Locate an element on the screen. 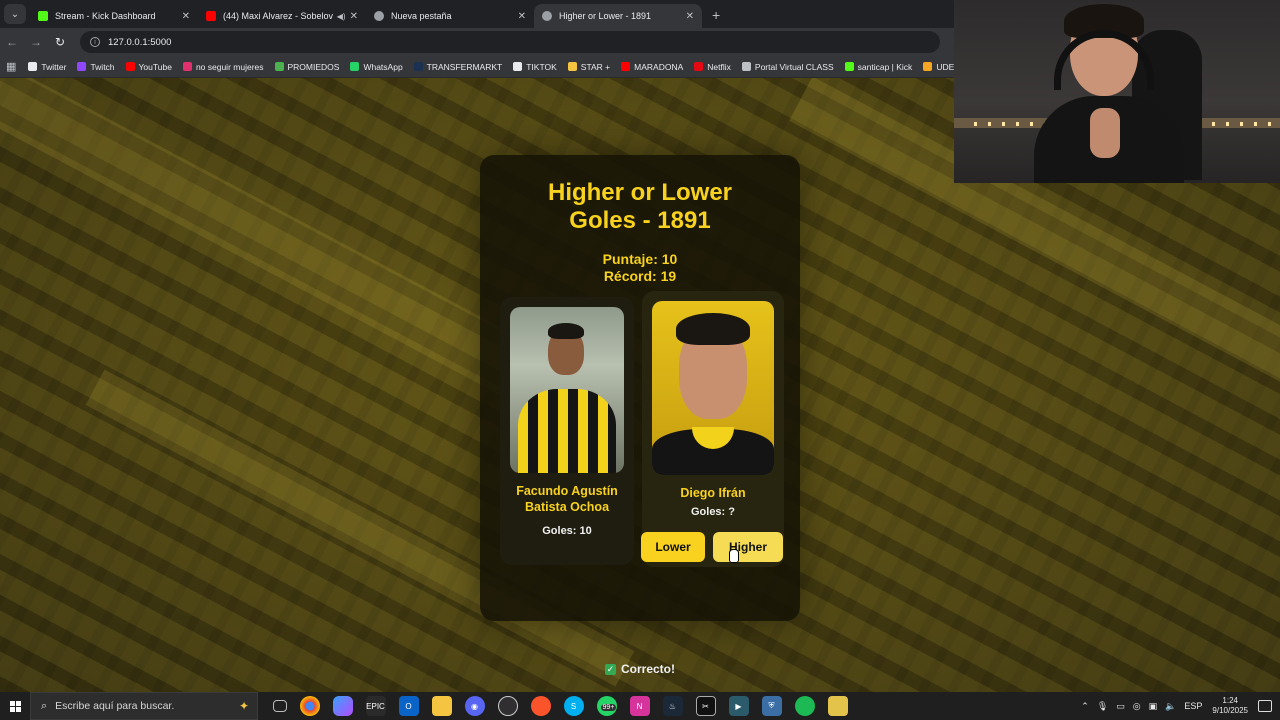 This screenshot has height=720, width=1280. clock: 1:24 9/10/2025 is located at coordinates (1230, 706).